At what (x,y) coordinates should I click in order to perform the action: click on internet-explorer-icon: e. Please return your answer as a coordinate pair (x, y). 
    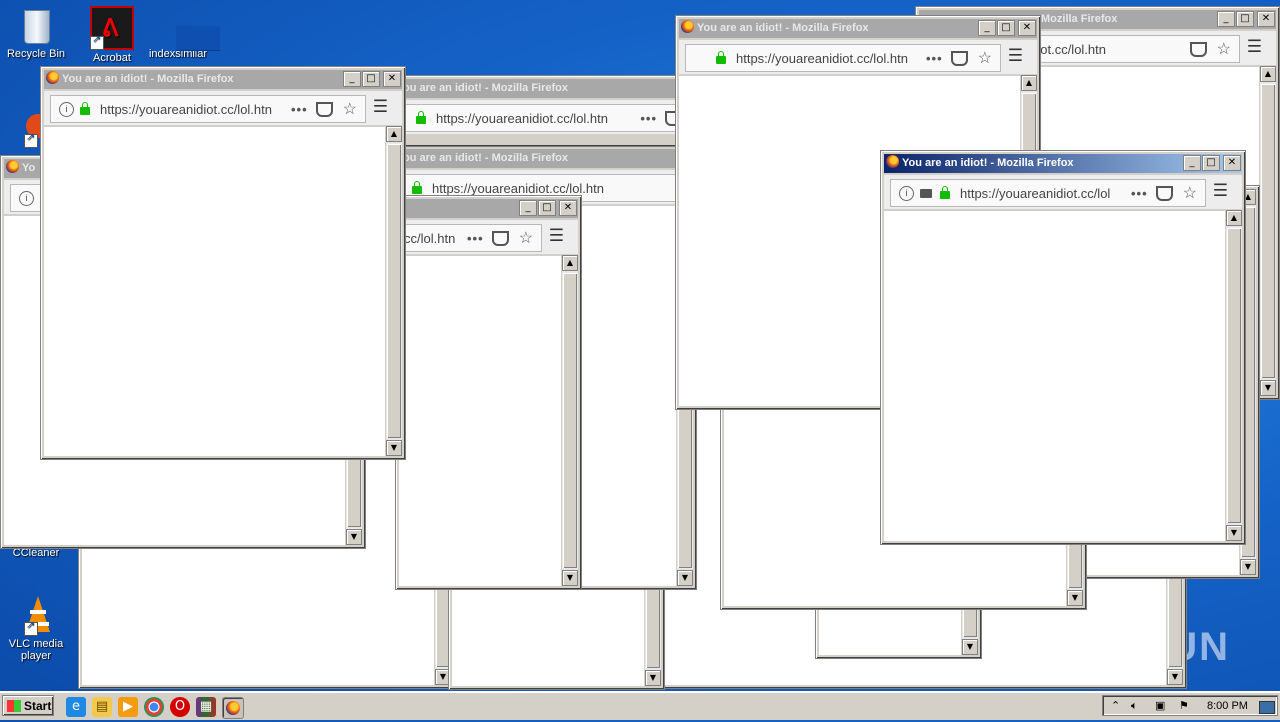
    Looking at the image, I should click on (76, 707).